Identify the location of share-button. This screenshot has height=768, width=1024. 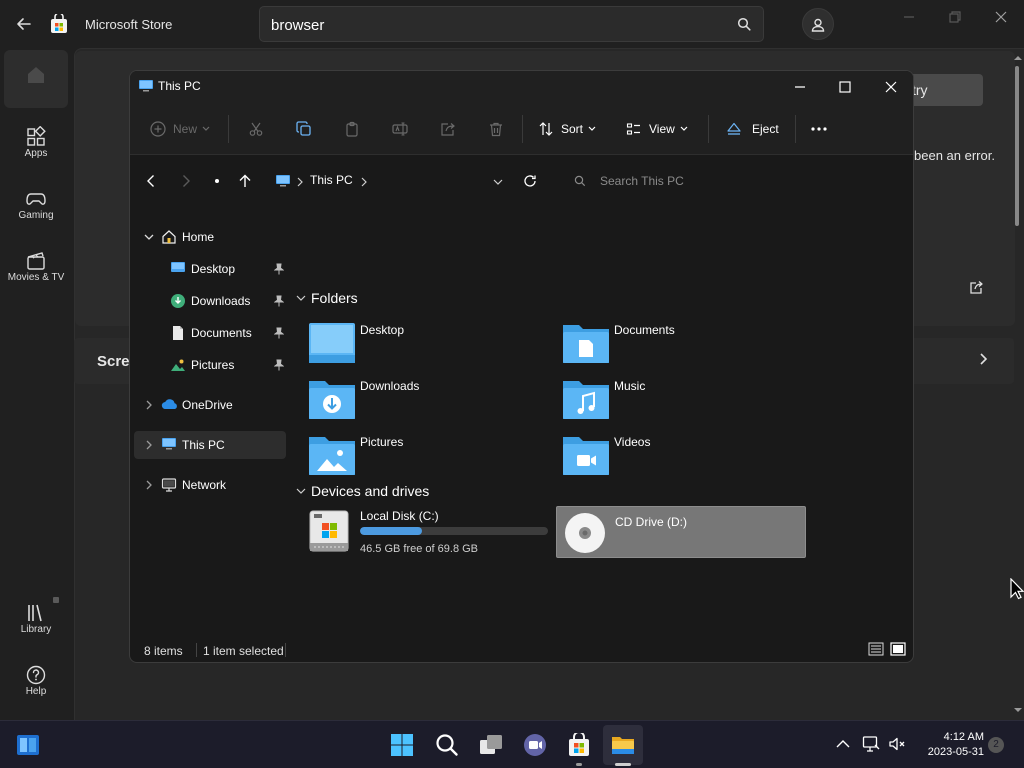
(448, 129).